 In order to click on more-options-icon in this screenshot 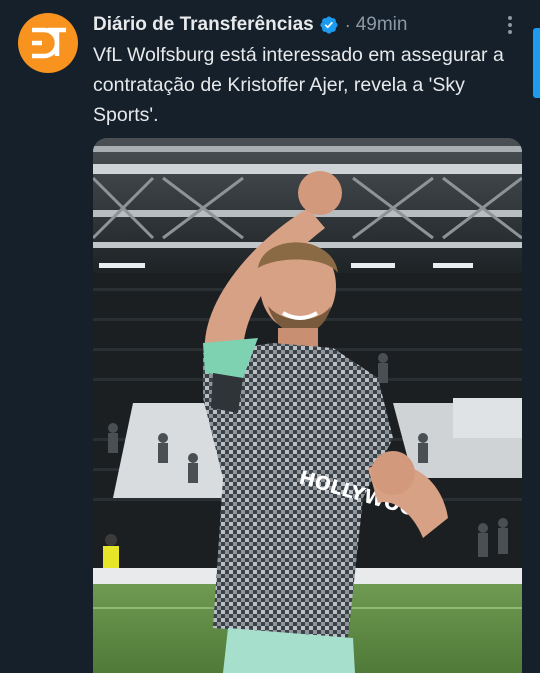, I will do `click(510, 25)`.